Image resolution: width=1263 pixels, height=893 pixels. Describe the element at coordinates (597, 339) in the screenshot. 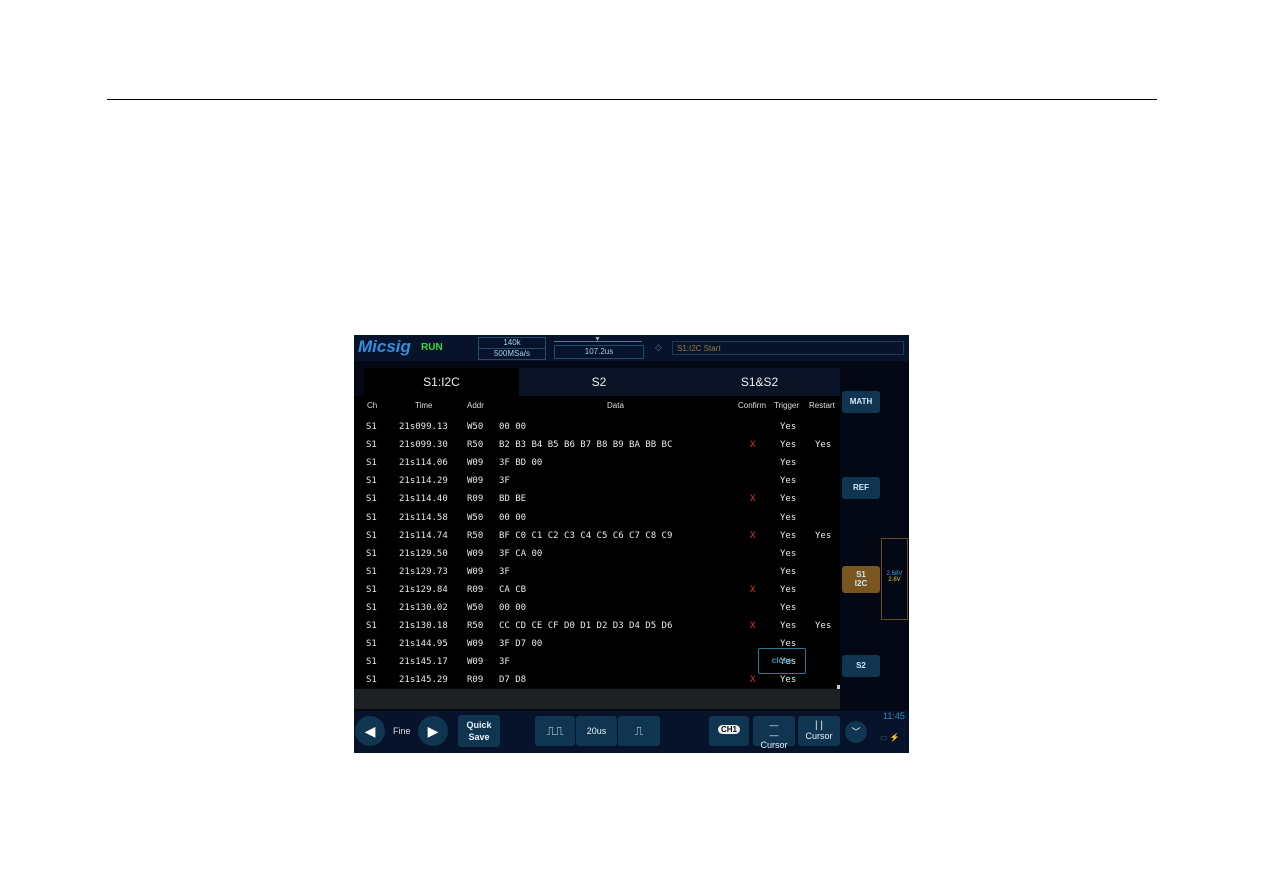

I see `trigger-position-marker: ▼` at that location.